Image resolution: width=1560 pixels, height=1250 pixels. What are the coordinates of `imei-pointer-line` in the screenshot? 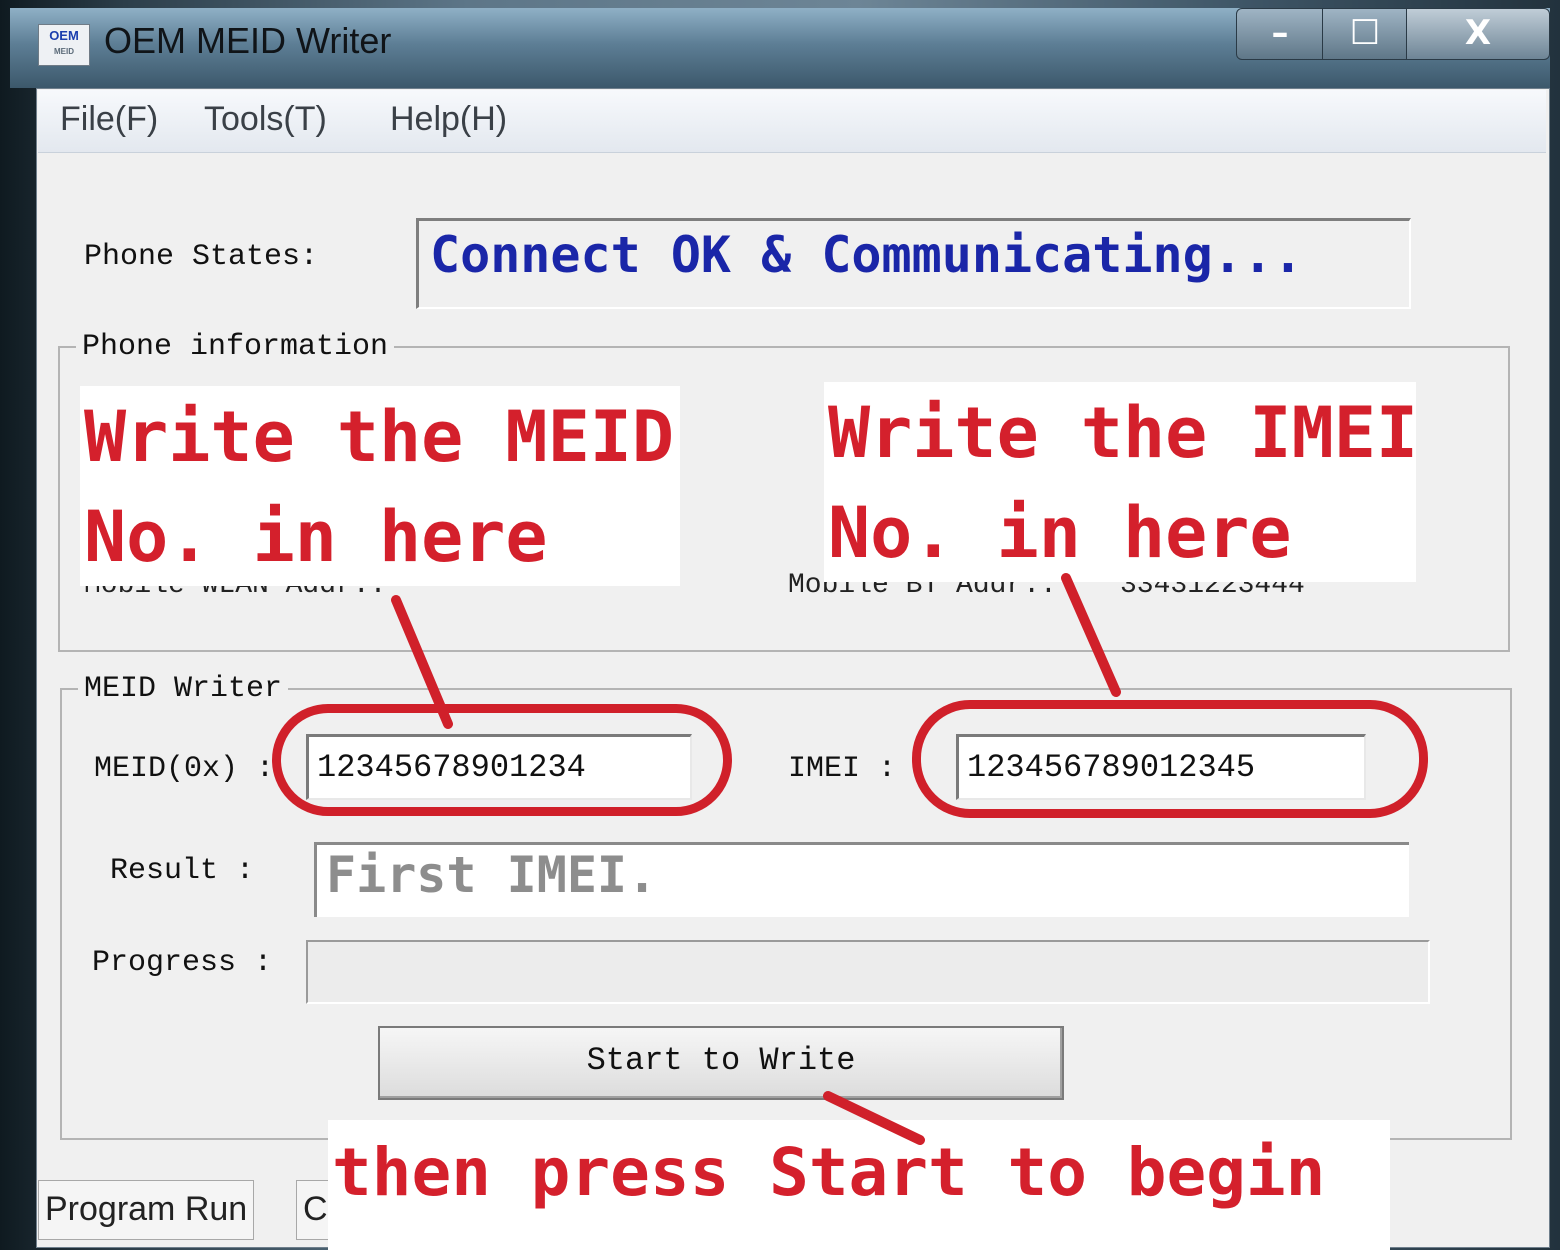 It's located at (1091, 635).